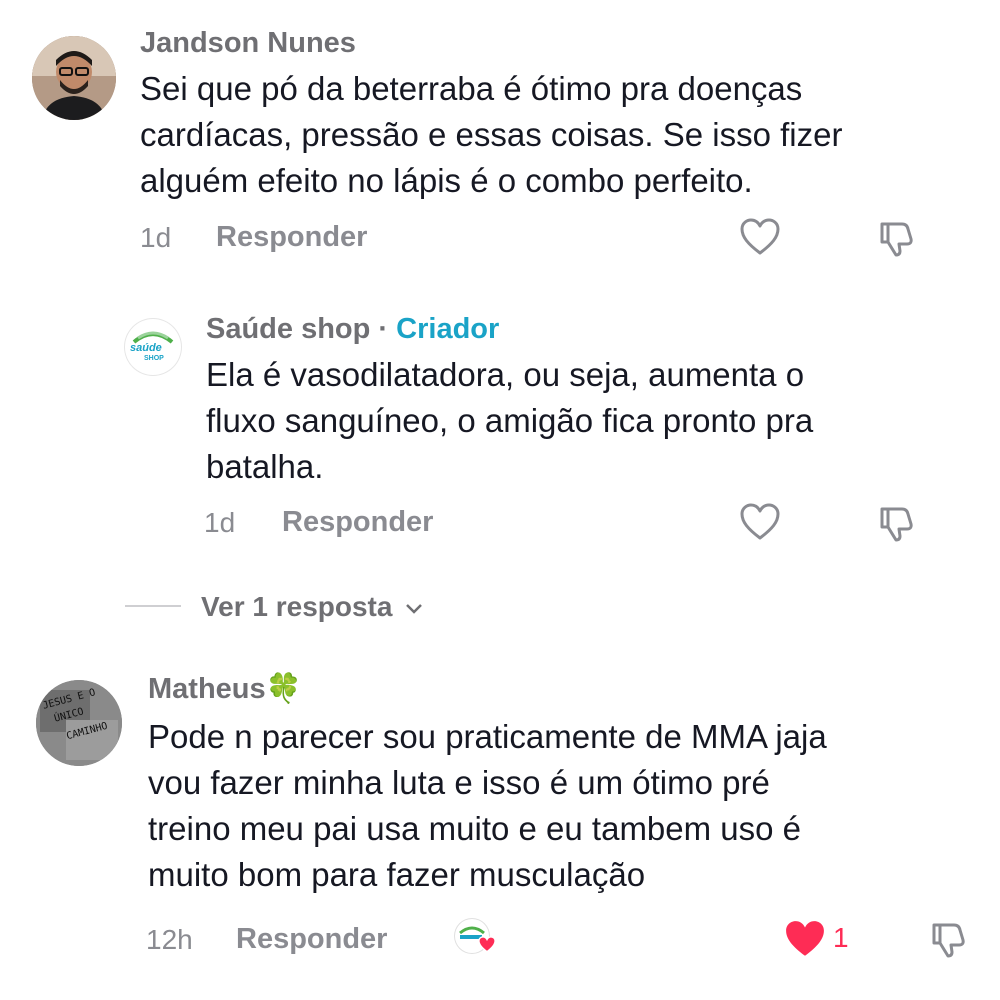  What do you see at coordinates (154, 358) in the screenshot?
I see `avatar-logo-subtext: SHOP` at bounding box center [154, 358].